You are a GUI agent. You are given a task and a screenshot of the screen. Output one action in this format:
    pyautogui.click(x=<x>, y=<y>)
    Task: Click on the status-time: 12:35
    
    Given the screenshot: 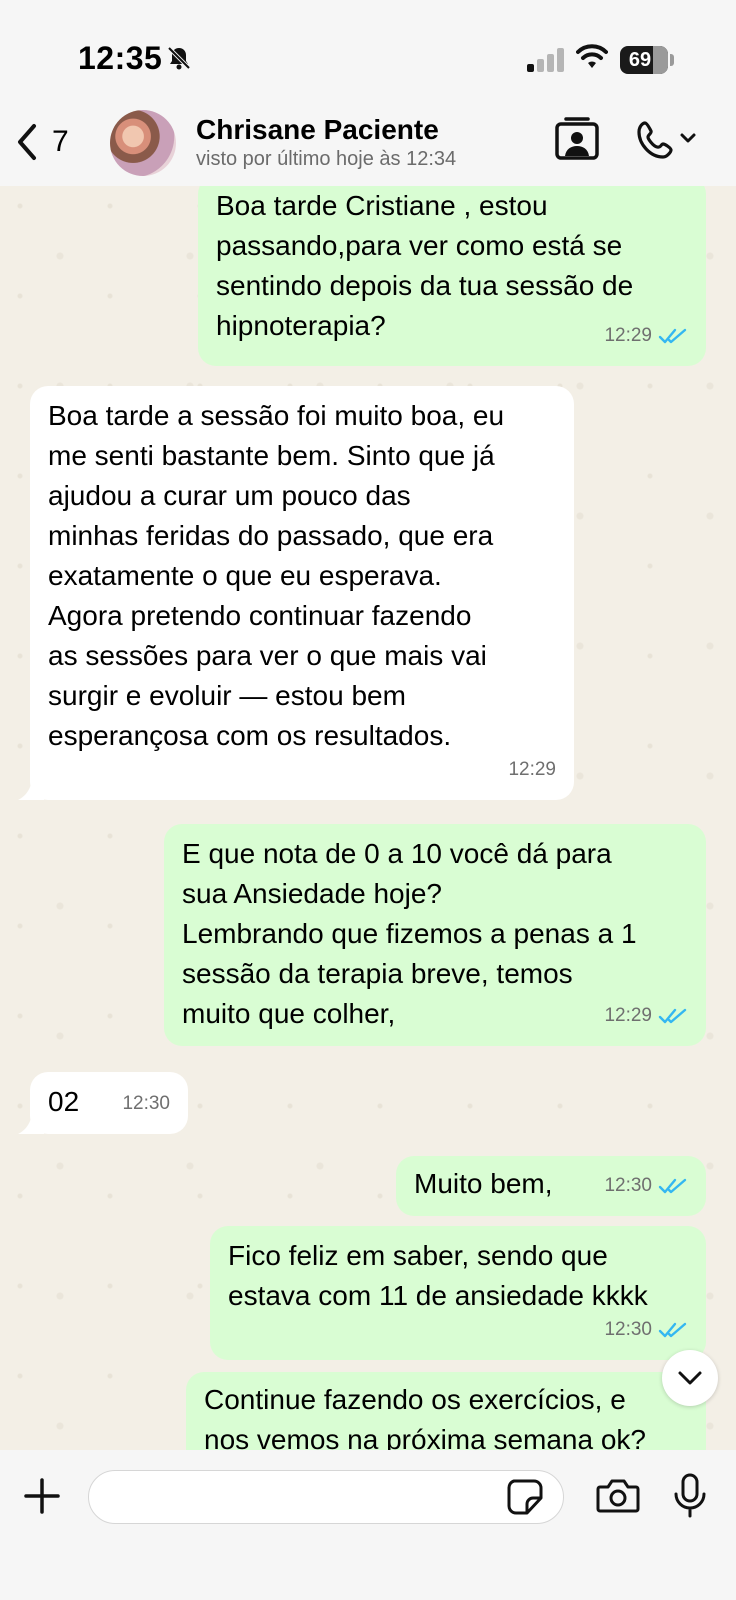 What is the action you would take?
    pyautogui.click(x=120, y=58)
    